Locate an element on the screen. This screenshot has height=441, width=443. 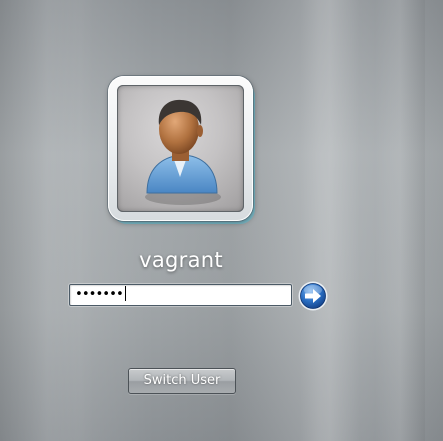
arrow-right-icon is located at coordinates (313, 296).